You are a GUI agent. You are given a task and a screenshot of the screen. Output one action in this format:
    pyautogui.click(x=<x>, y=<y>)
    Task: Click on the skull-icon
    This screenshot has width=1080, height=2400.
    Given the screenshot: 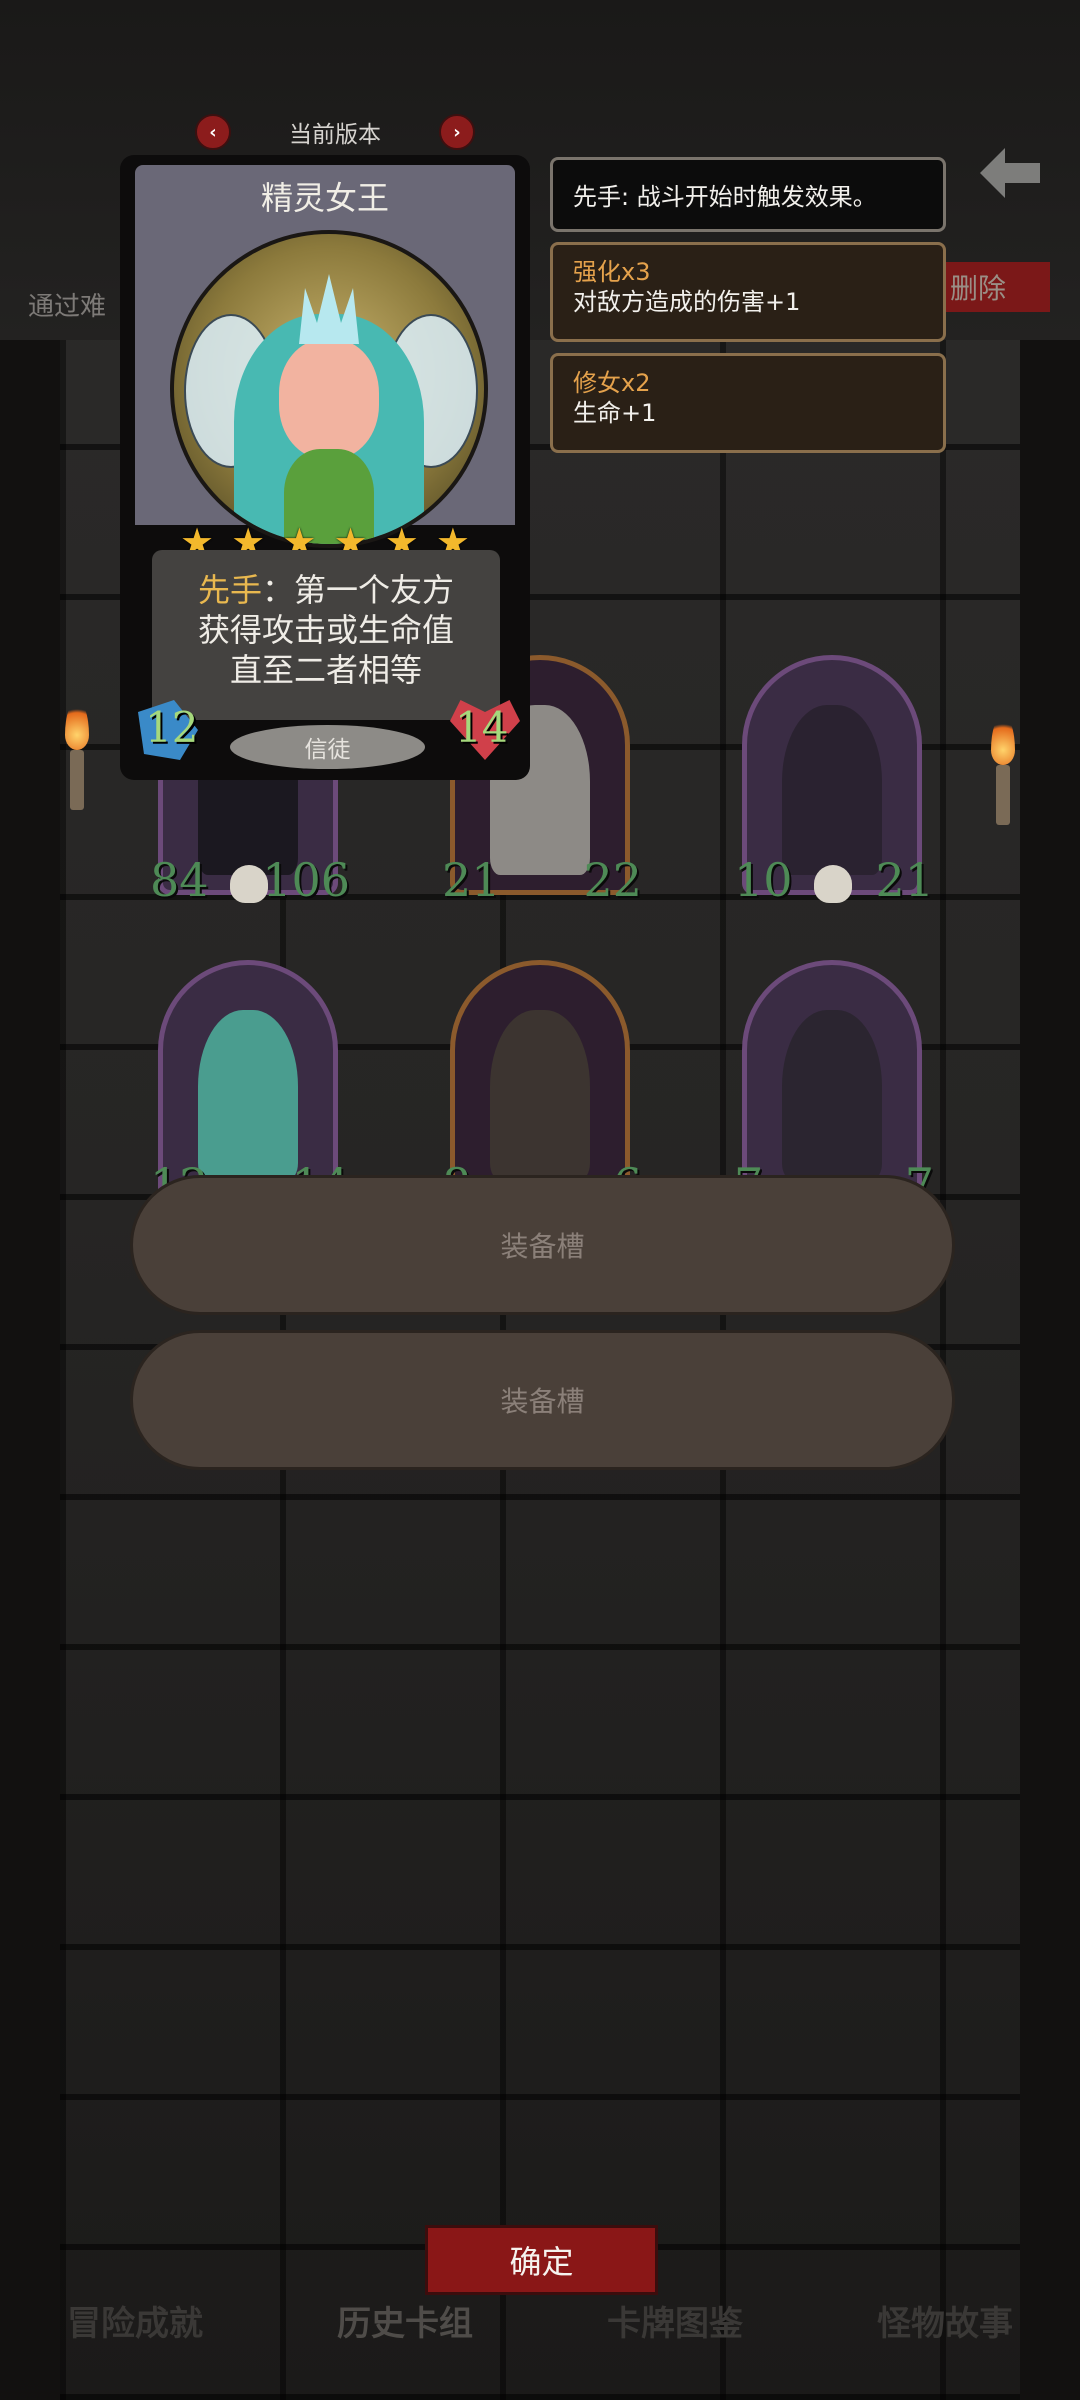 What is the action you would take?
    pyautogui.click(x=833, y=884)
    